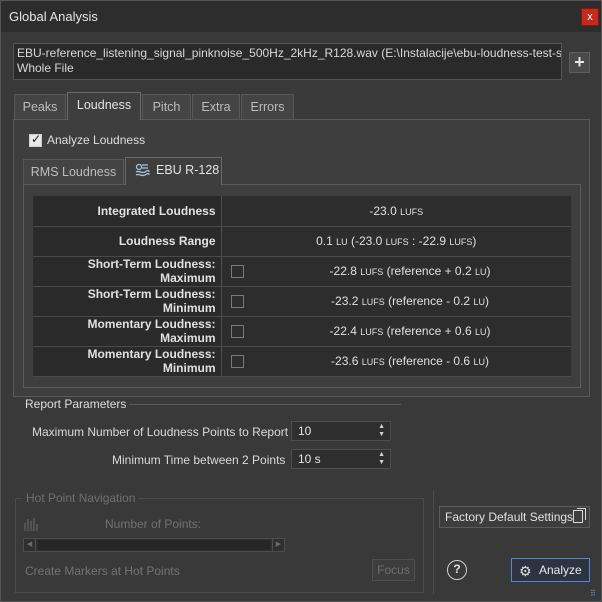 This screenshot has height=602, width=602. What do you see at coordinates (45, 68) in the screenshot?
I see `file-range-text: Whole File` at bounding box center [45, 68].